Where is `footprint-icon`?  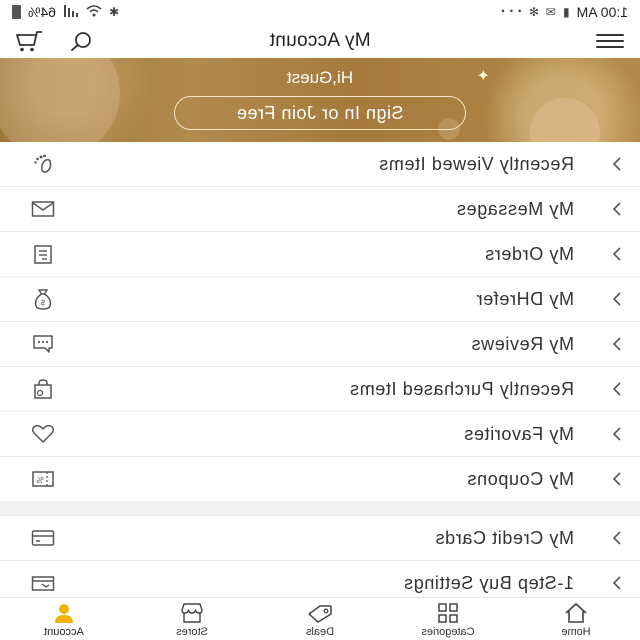
footprint-icon is located at coordinates (43, 164).